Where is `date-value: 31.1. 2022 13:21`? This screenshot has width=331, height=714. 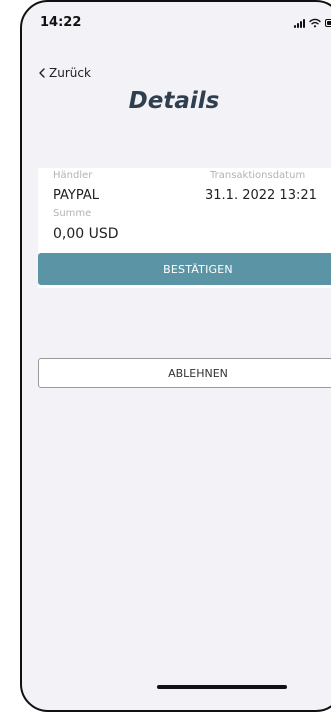
date-value: 31.1. 2022 13:21 is located at coordinates (261, 195).